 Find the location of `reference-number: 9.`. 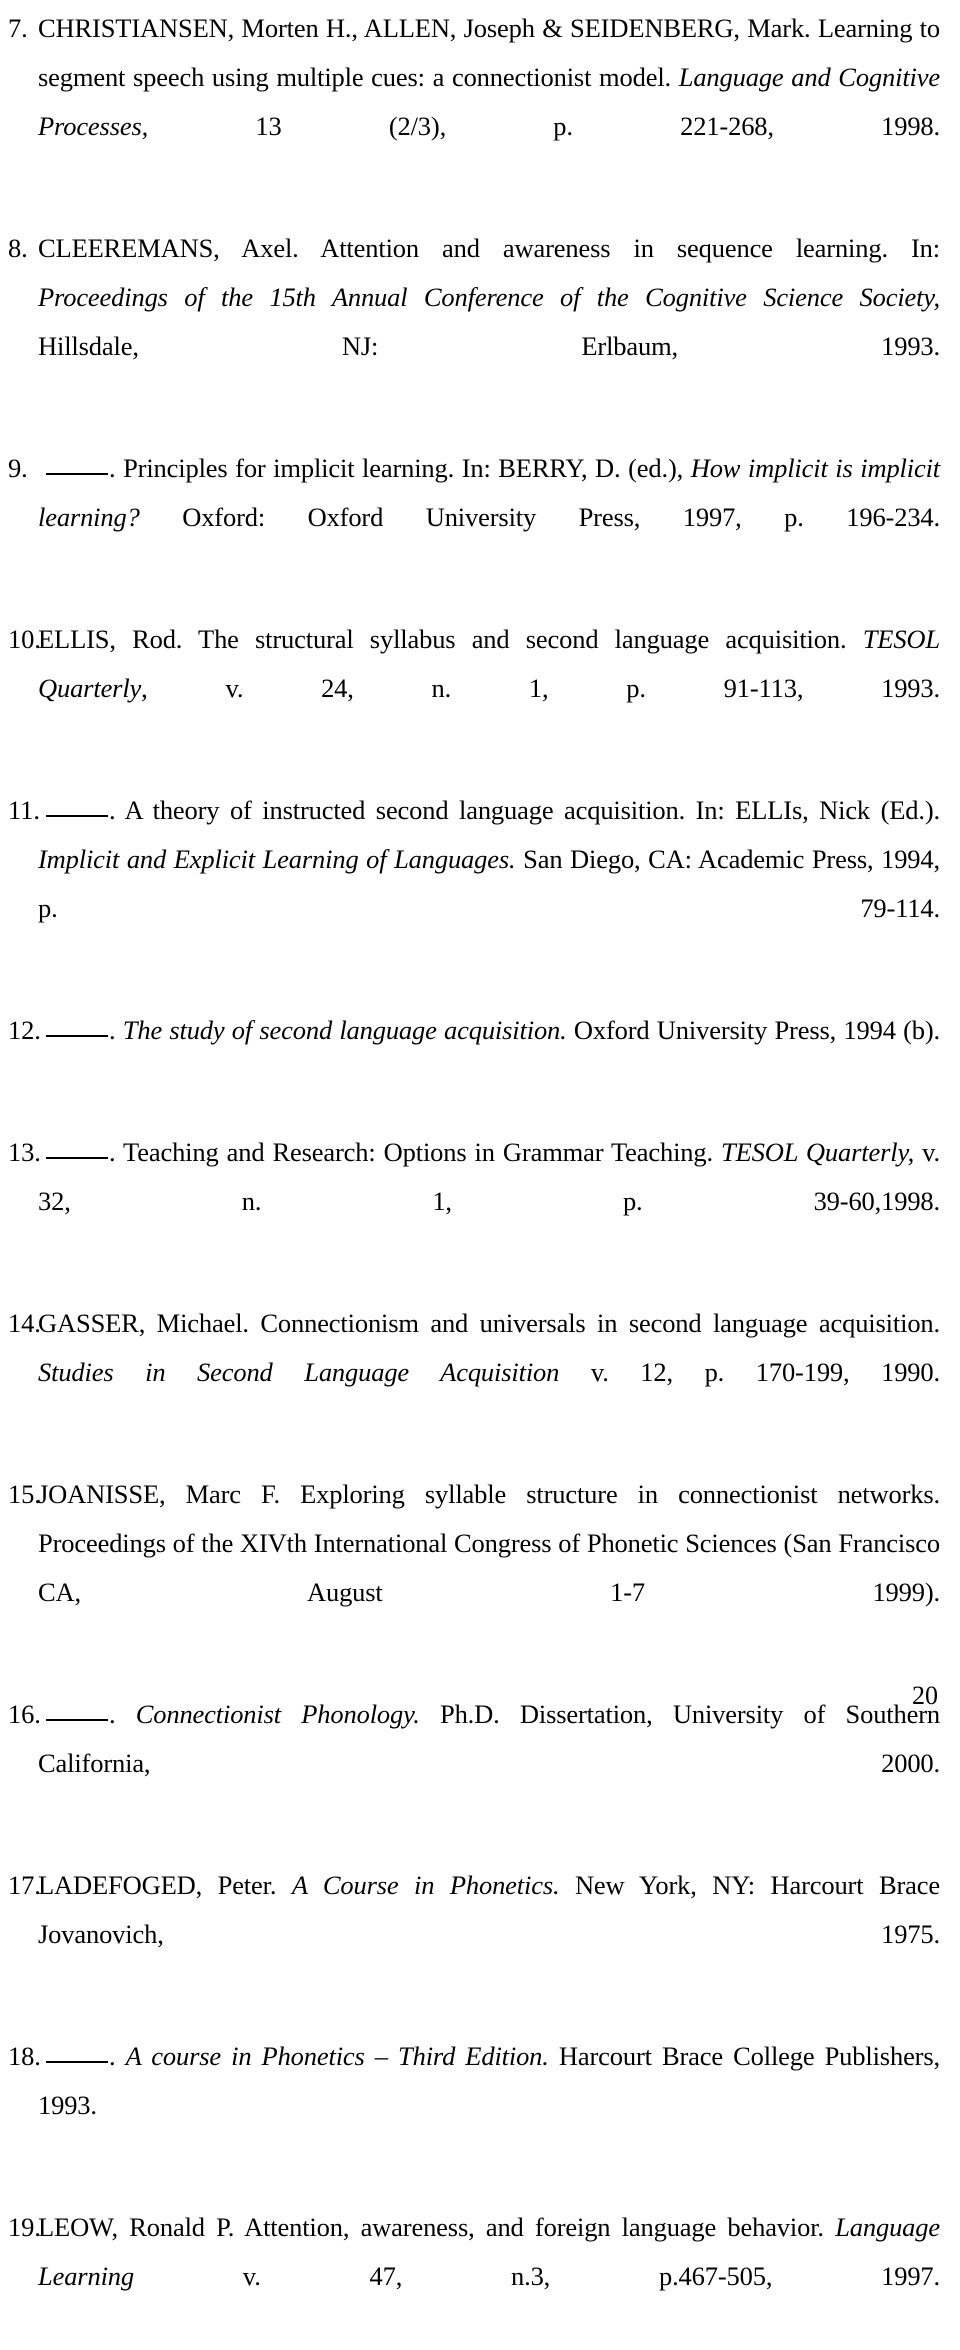

reference-number: 9. is located at coordinates (18, 468).